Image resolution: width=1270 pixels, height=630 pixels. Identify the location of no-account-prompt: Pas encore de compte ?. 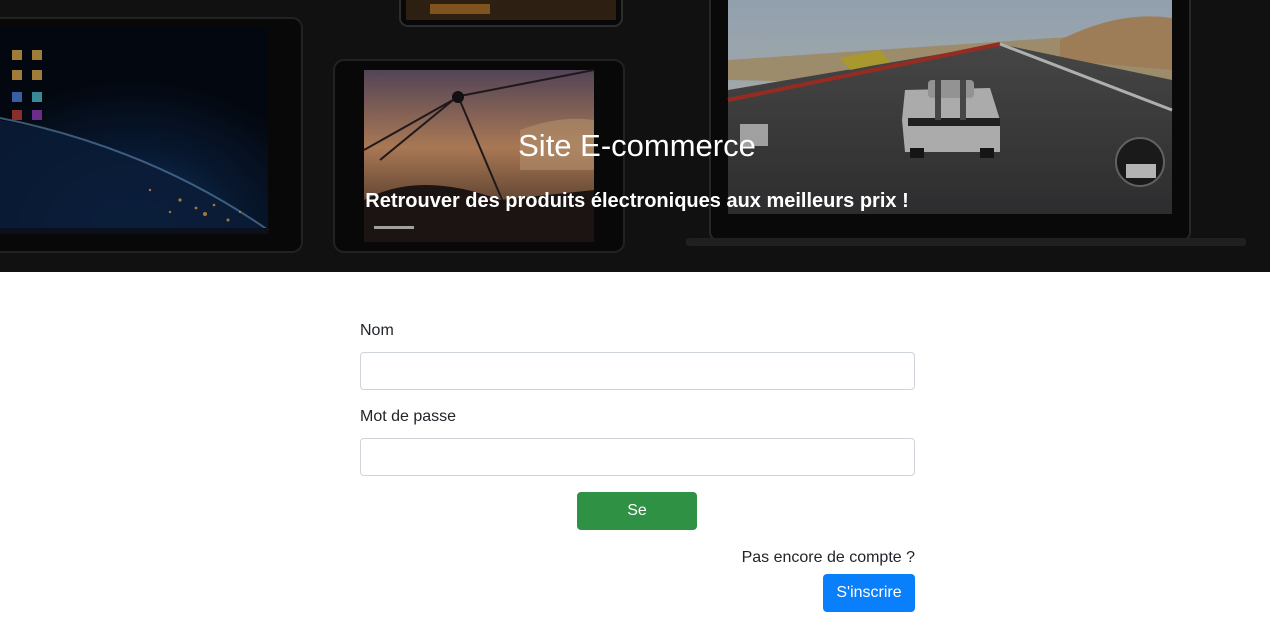
(828, 557).